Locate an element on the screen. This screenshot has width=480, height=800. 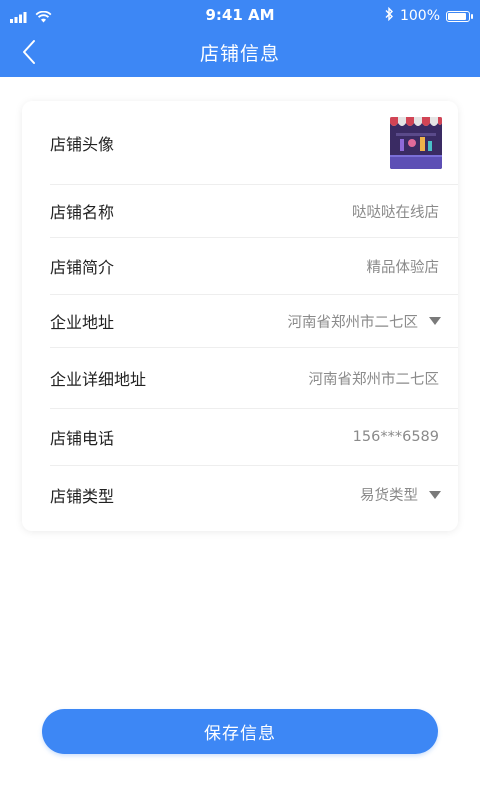
row-label: 店铺电话 is located at coordinates (82, 438).